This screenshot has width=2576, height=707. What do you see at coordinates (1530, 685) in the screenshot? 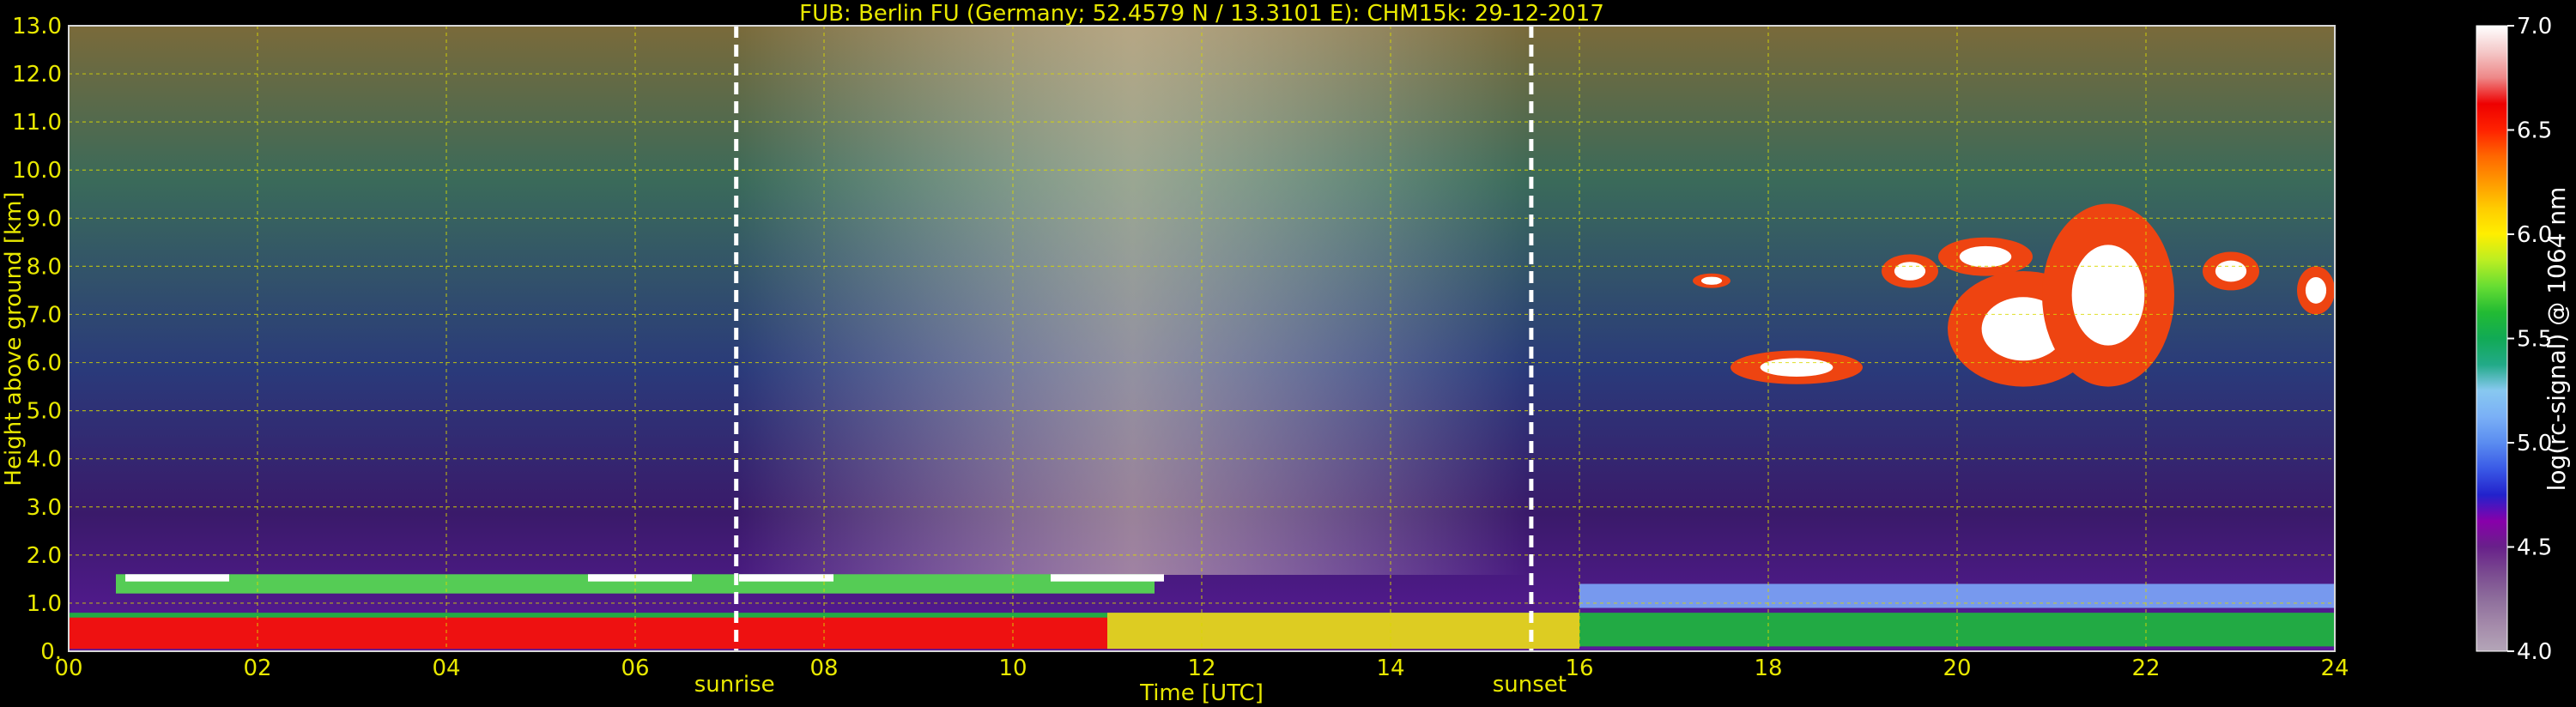
I see `marker-sunset-label: sunset` at bounding box center [1530, 685].